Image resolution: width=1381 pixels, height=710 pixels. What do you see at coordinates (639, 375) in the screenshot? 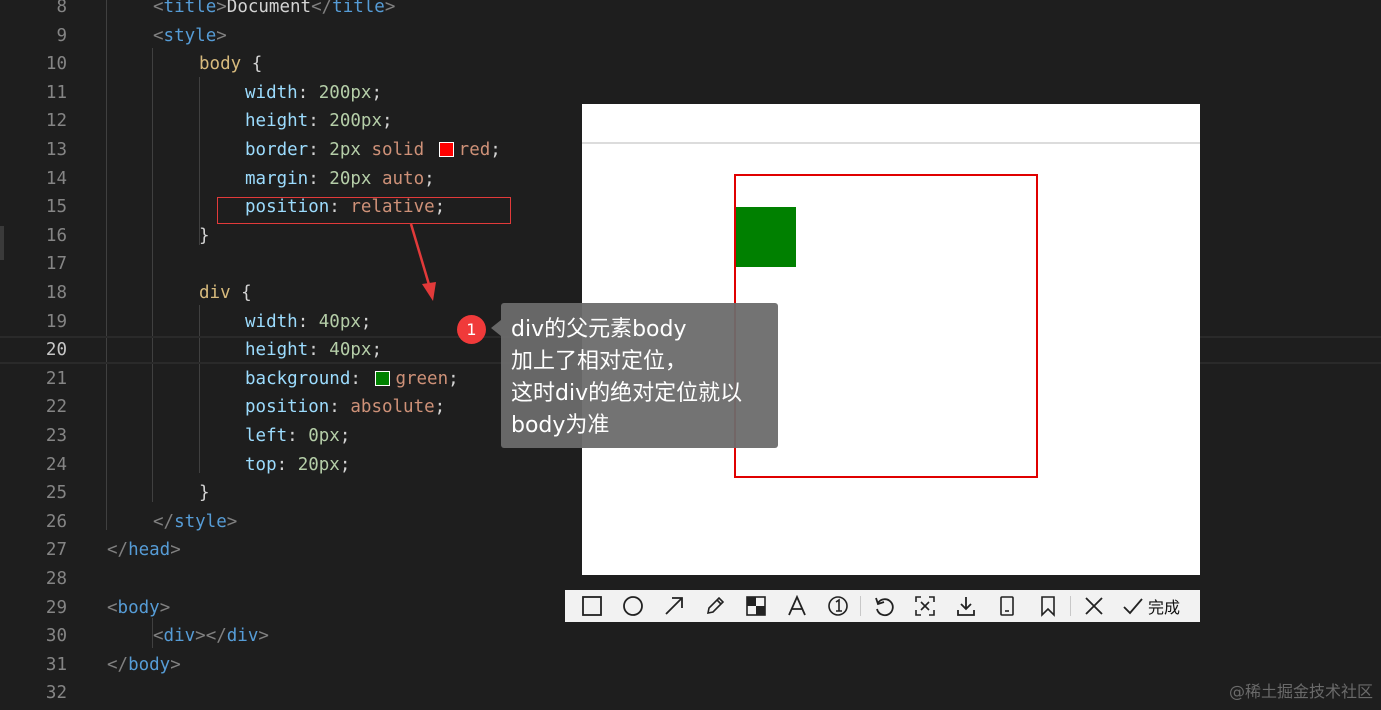
I see `annotation-note: div的父元素body 加上了相对定位， 这时div的绝对定位就以 body为准` at bounding box center [639, 375].